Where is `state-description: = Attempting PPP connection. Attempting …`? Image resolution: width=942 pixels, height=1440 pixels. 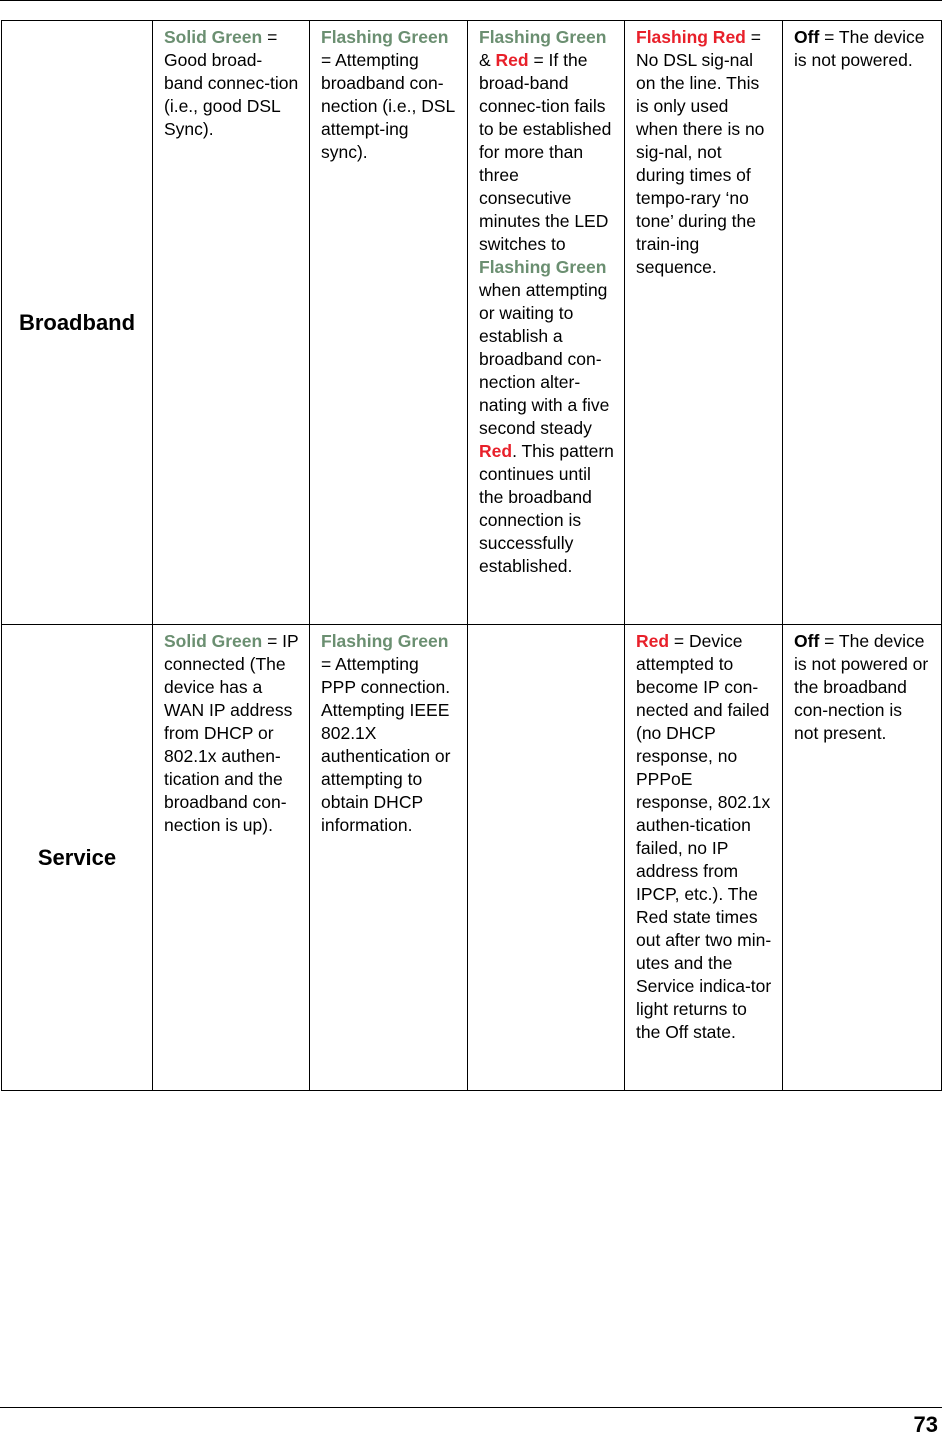
state-description: = Attempting PPP connection. Attempting … is located at coordinates (386, 744).